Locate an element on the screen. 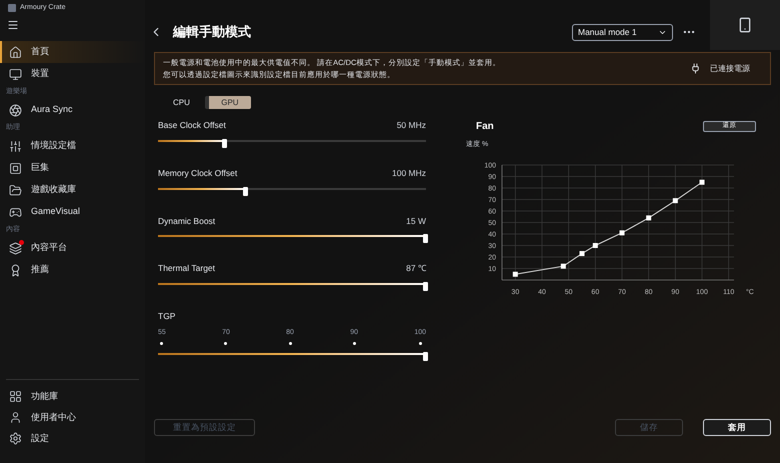 The image size is (780, 463). sidebar-label: 裝置 is located at coordinates (40, 73).